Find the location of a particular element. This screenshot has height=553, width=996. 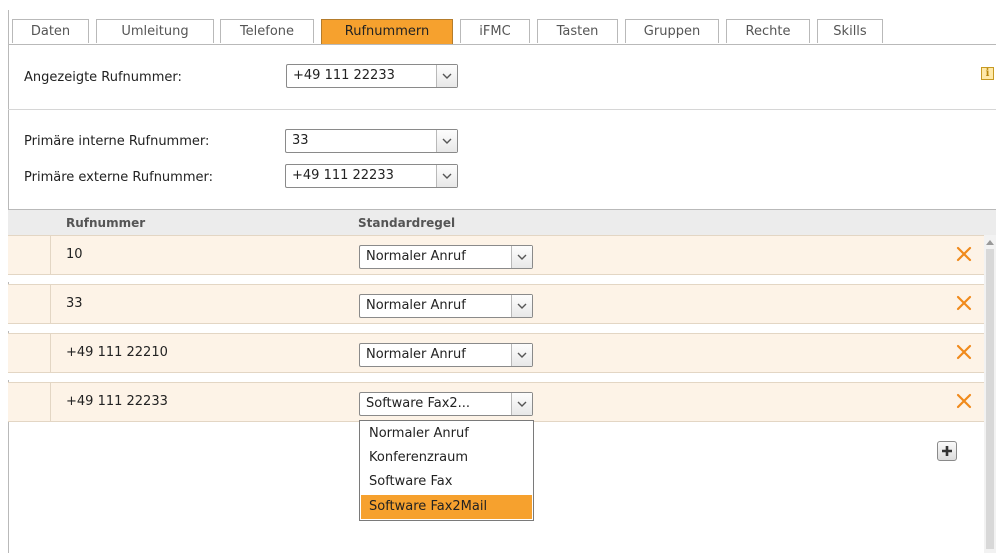

tab-daten: Daten is located at coordinates (50, 31).